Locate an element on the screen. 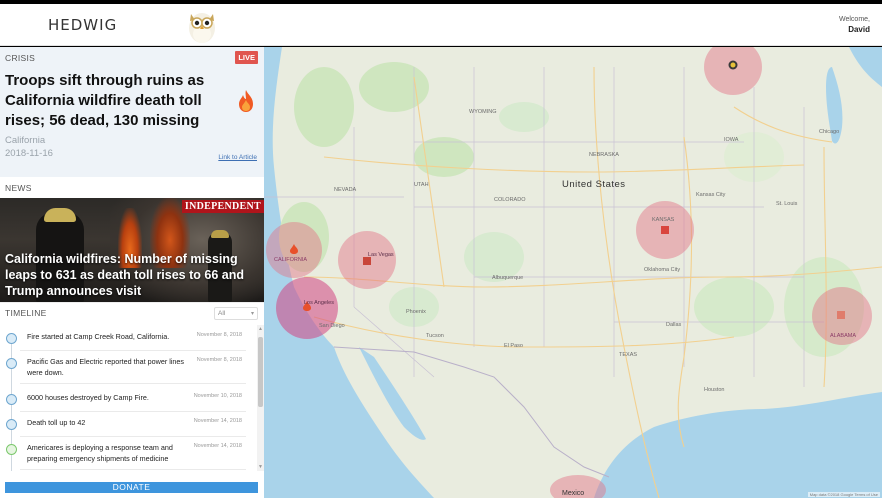  owl-logo-icon is located at coordinates (202, 28).